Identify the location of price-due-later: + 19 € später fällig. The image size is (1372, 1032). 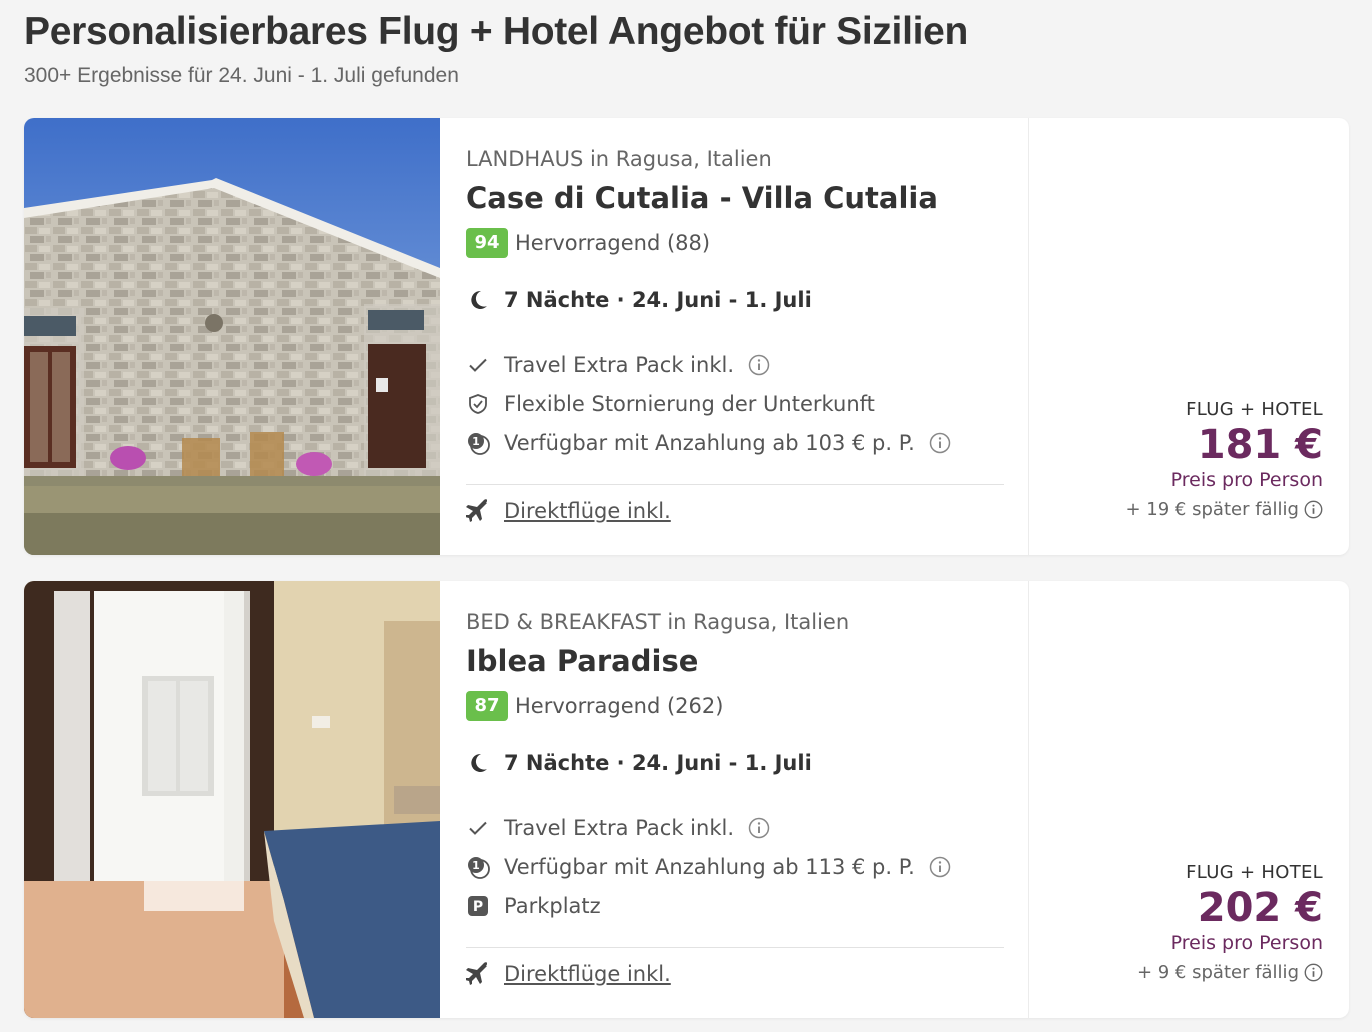
(1173, 509).